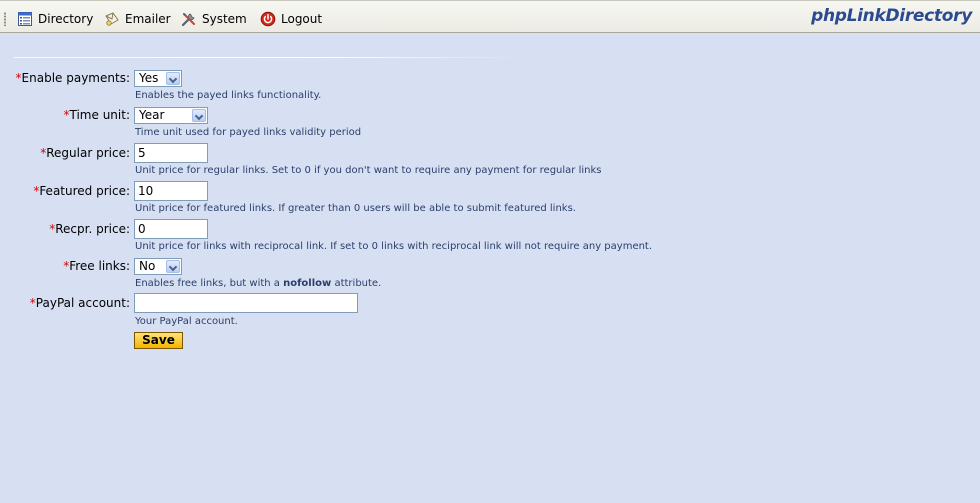 The width and height of the screenshot is (980, 503). Describe the element at coordinates (72, 78) in the screenshot. I see `enable-payments-label: *Enable payments:` at that location.